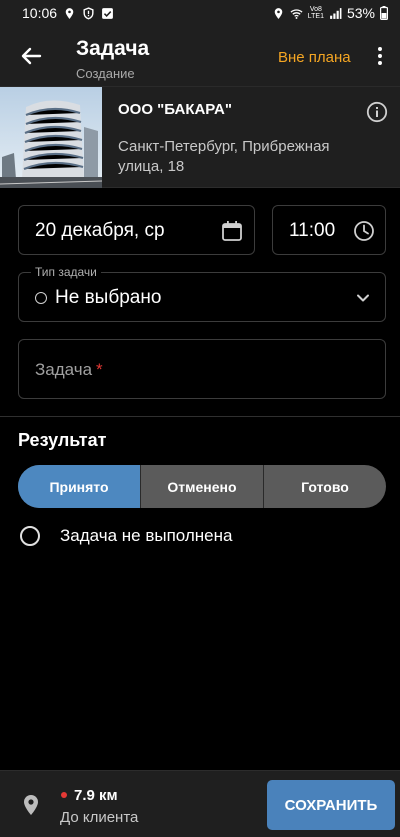 This screenshot has width=400, height=837. I want to click on result-option-cancelled: Отменено, so click(201, 486).